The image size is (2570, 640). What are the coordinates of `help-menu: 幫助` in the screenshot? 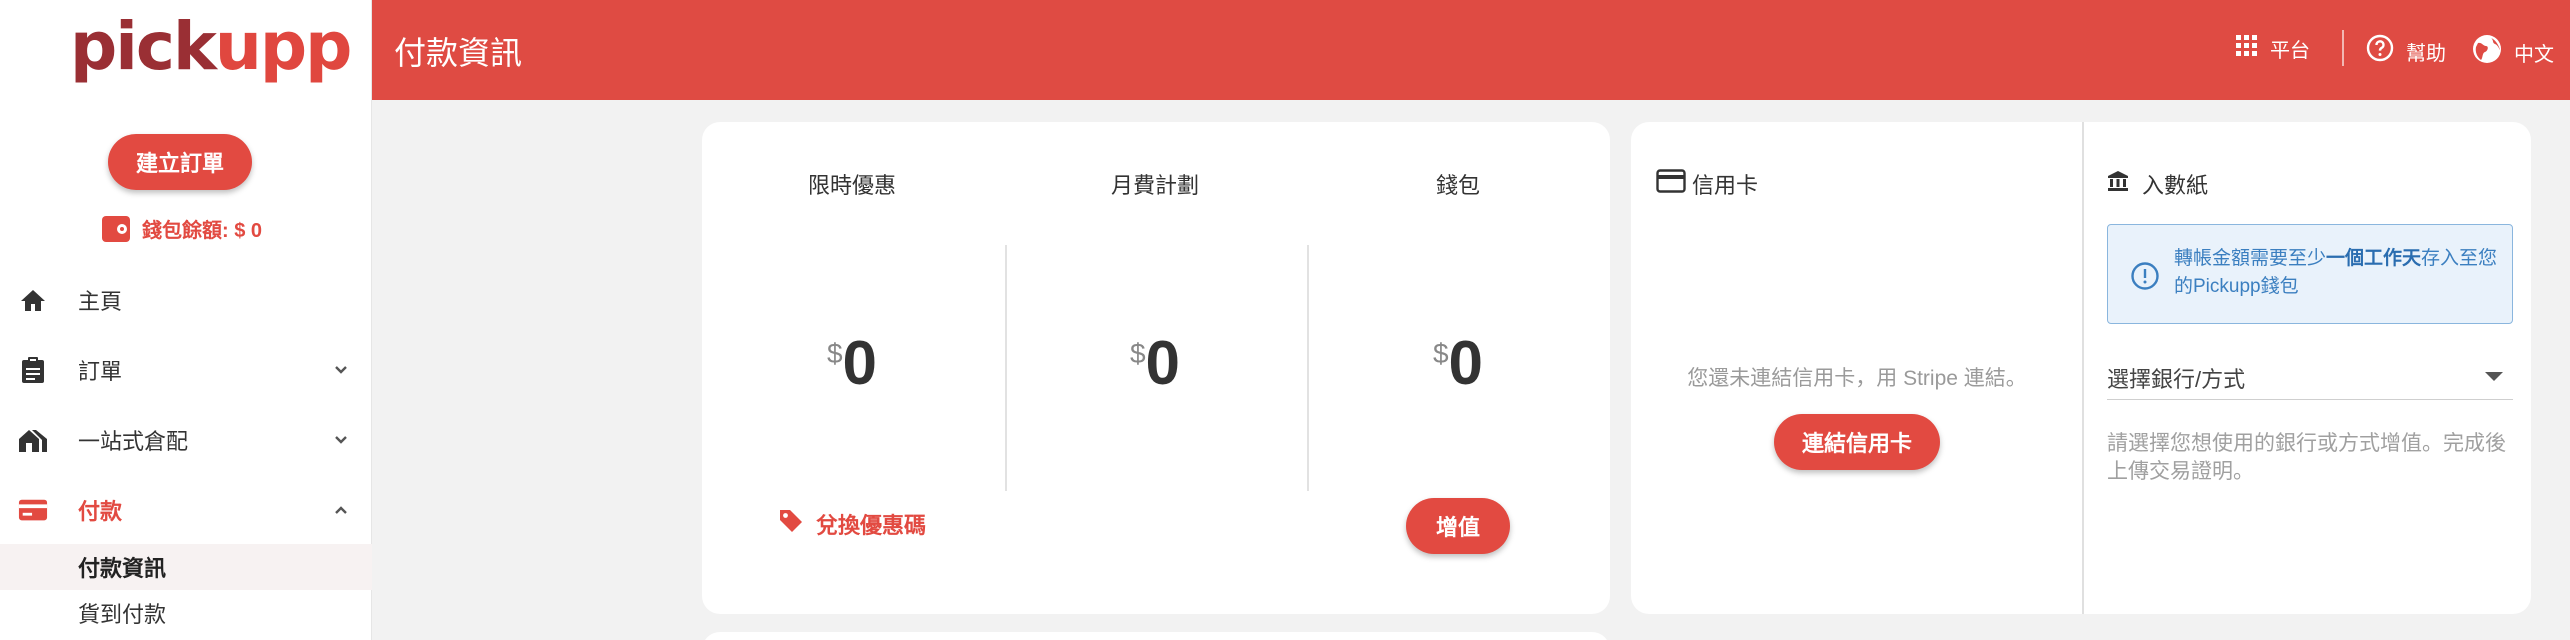 It's located at (2406, 51).